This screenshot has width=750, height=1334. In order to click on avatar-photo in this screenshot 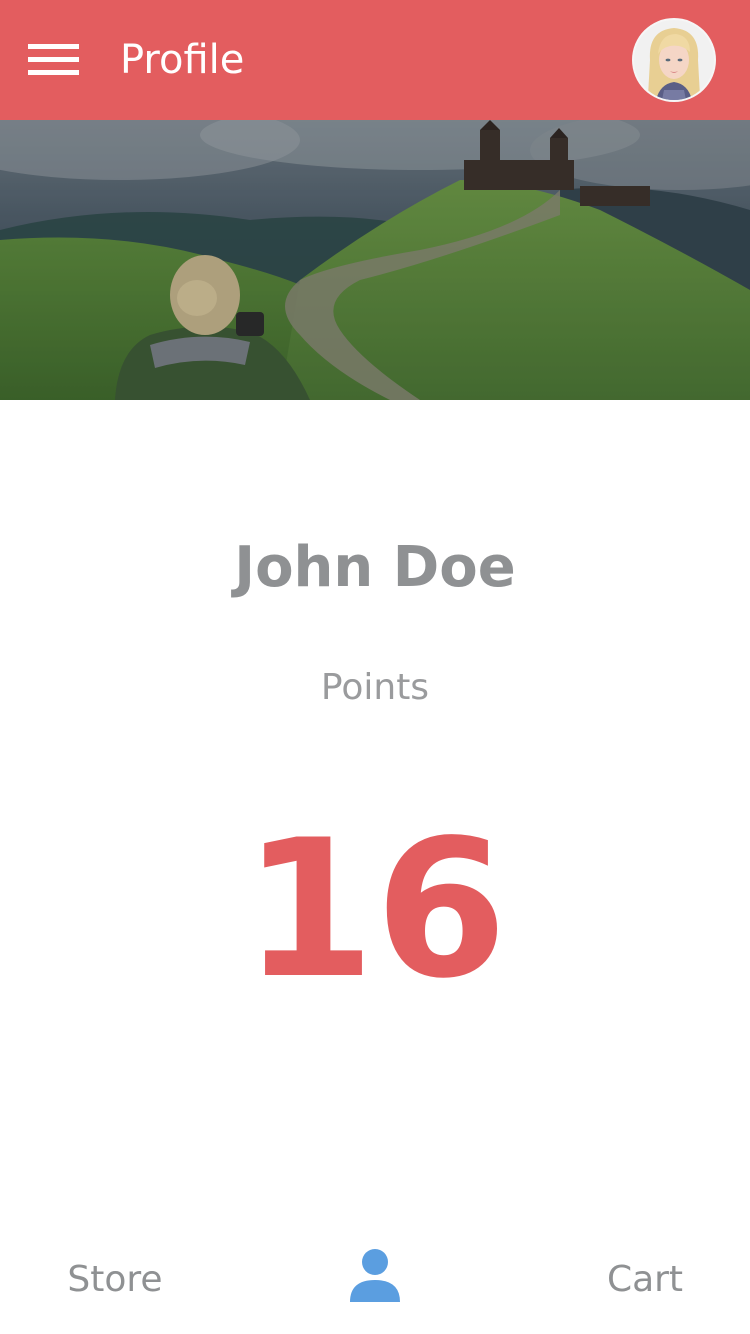, I will do `click(674, 60)`.